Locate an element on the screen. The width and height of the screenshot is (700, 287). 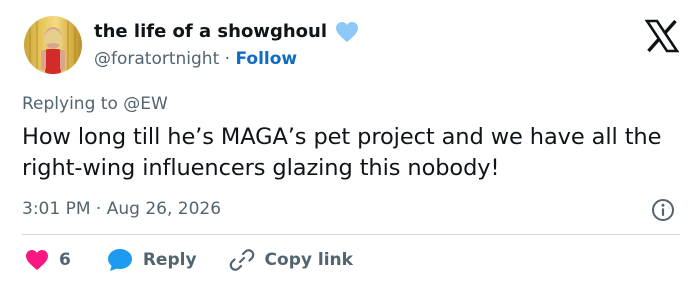
heart-badge-icon is located at coordinates (347, 32).